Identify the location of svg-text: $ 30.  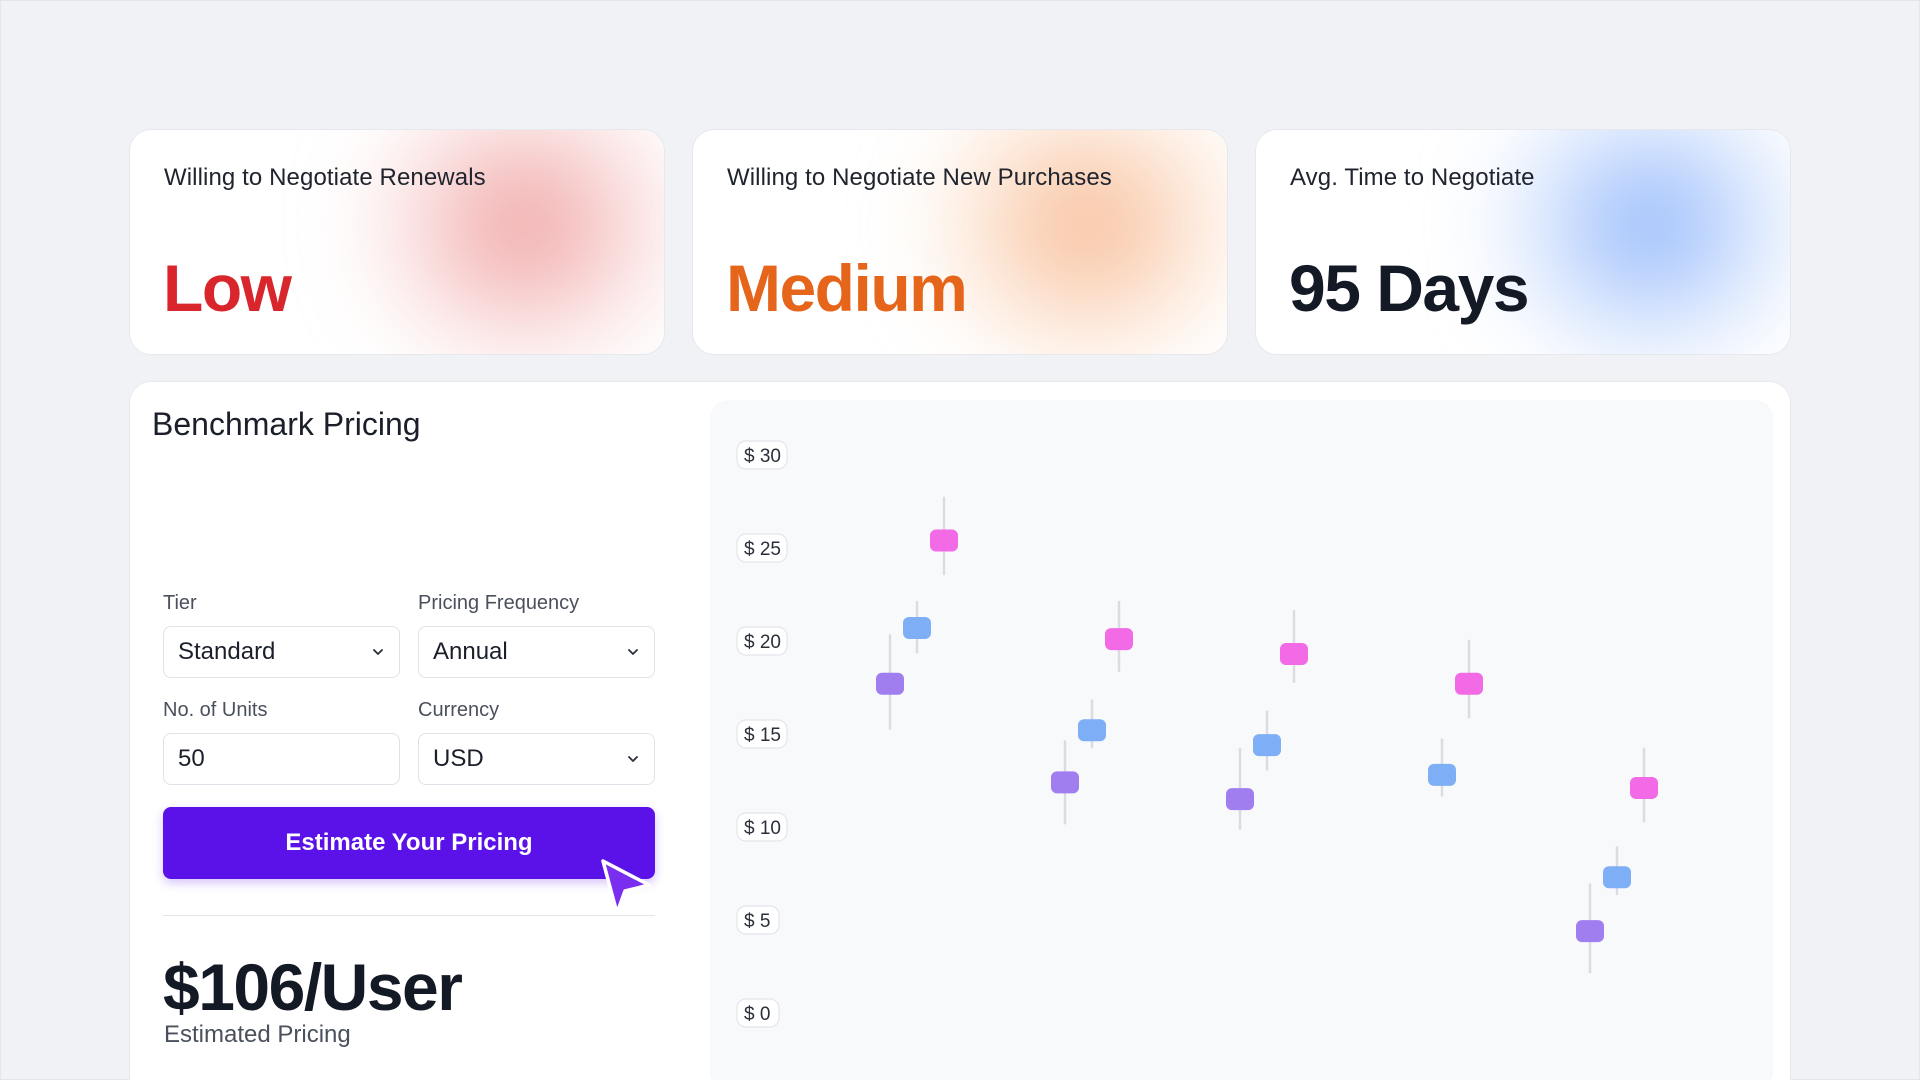
(762, 456).